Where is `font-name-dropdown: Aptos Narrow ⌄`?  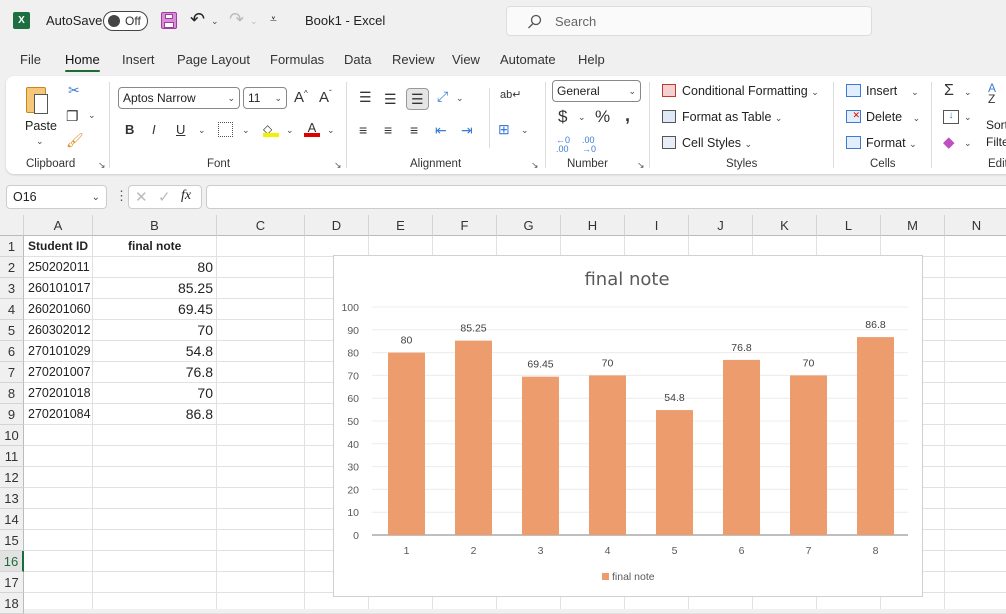
font-name-dropdown: Aptos Narrow ⌄ is located at coordinates (179, 98).